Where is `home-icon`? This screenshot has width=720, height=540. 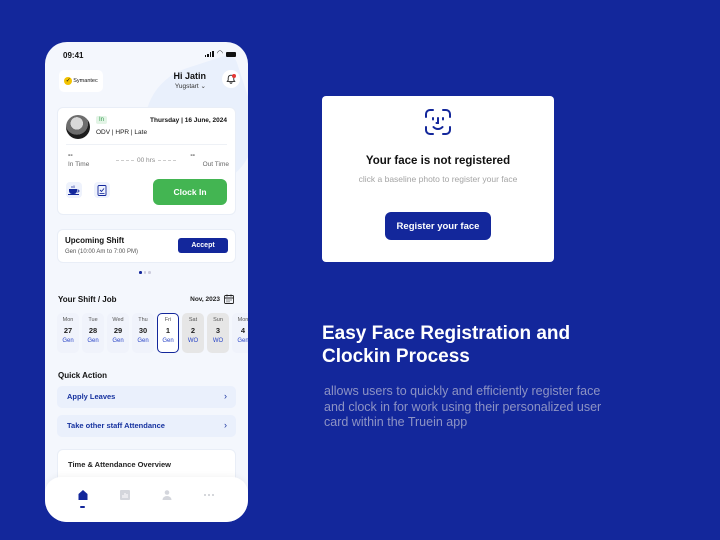 home-icon is located at coordinates (83, 495).